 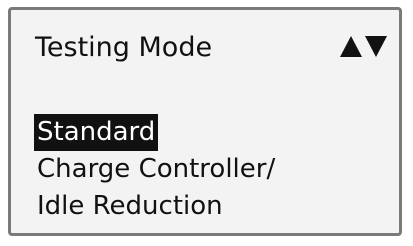 What do you see at coordinates (96, 132) in the screenshot?
I see `menu-item-standard: Standard` at bounding box center [96, 132].